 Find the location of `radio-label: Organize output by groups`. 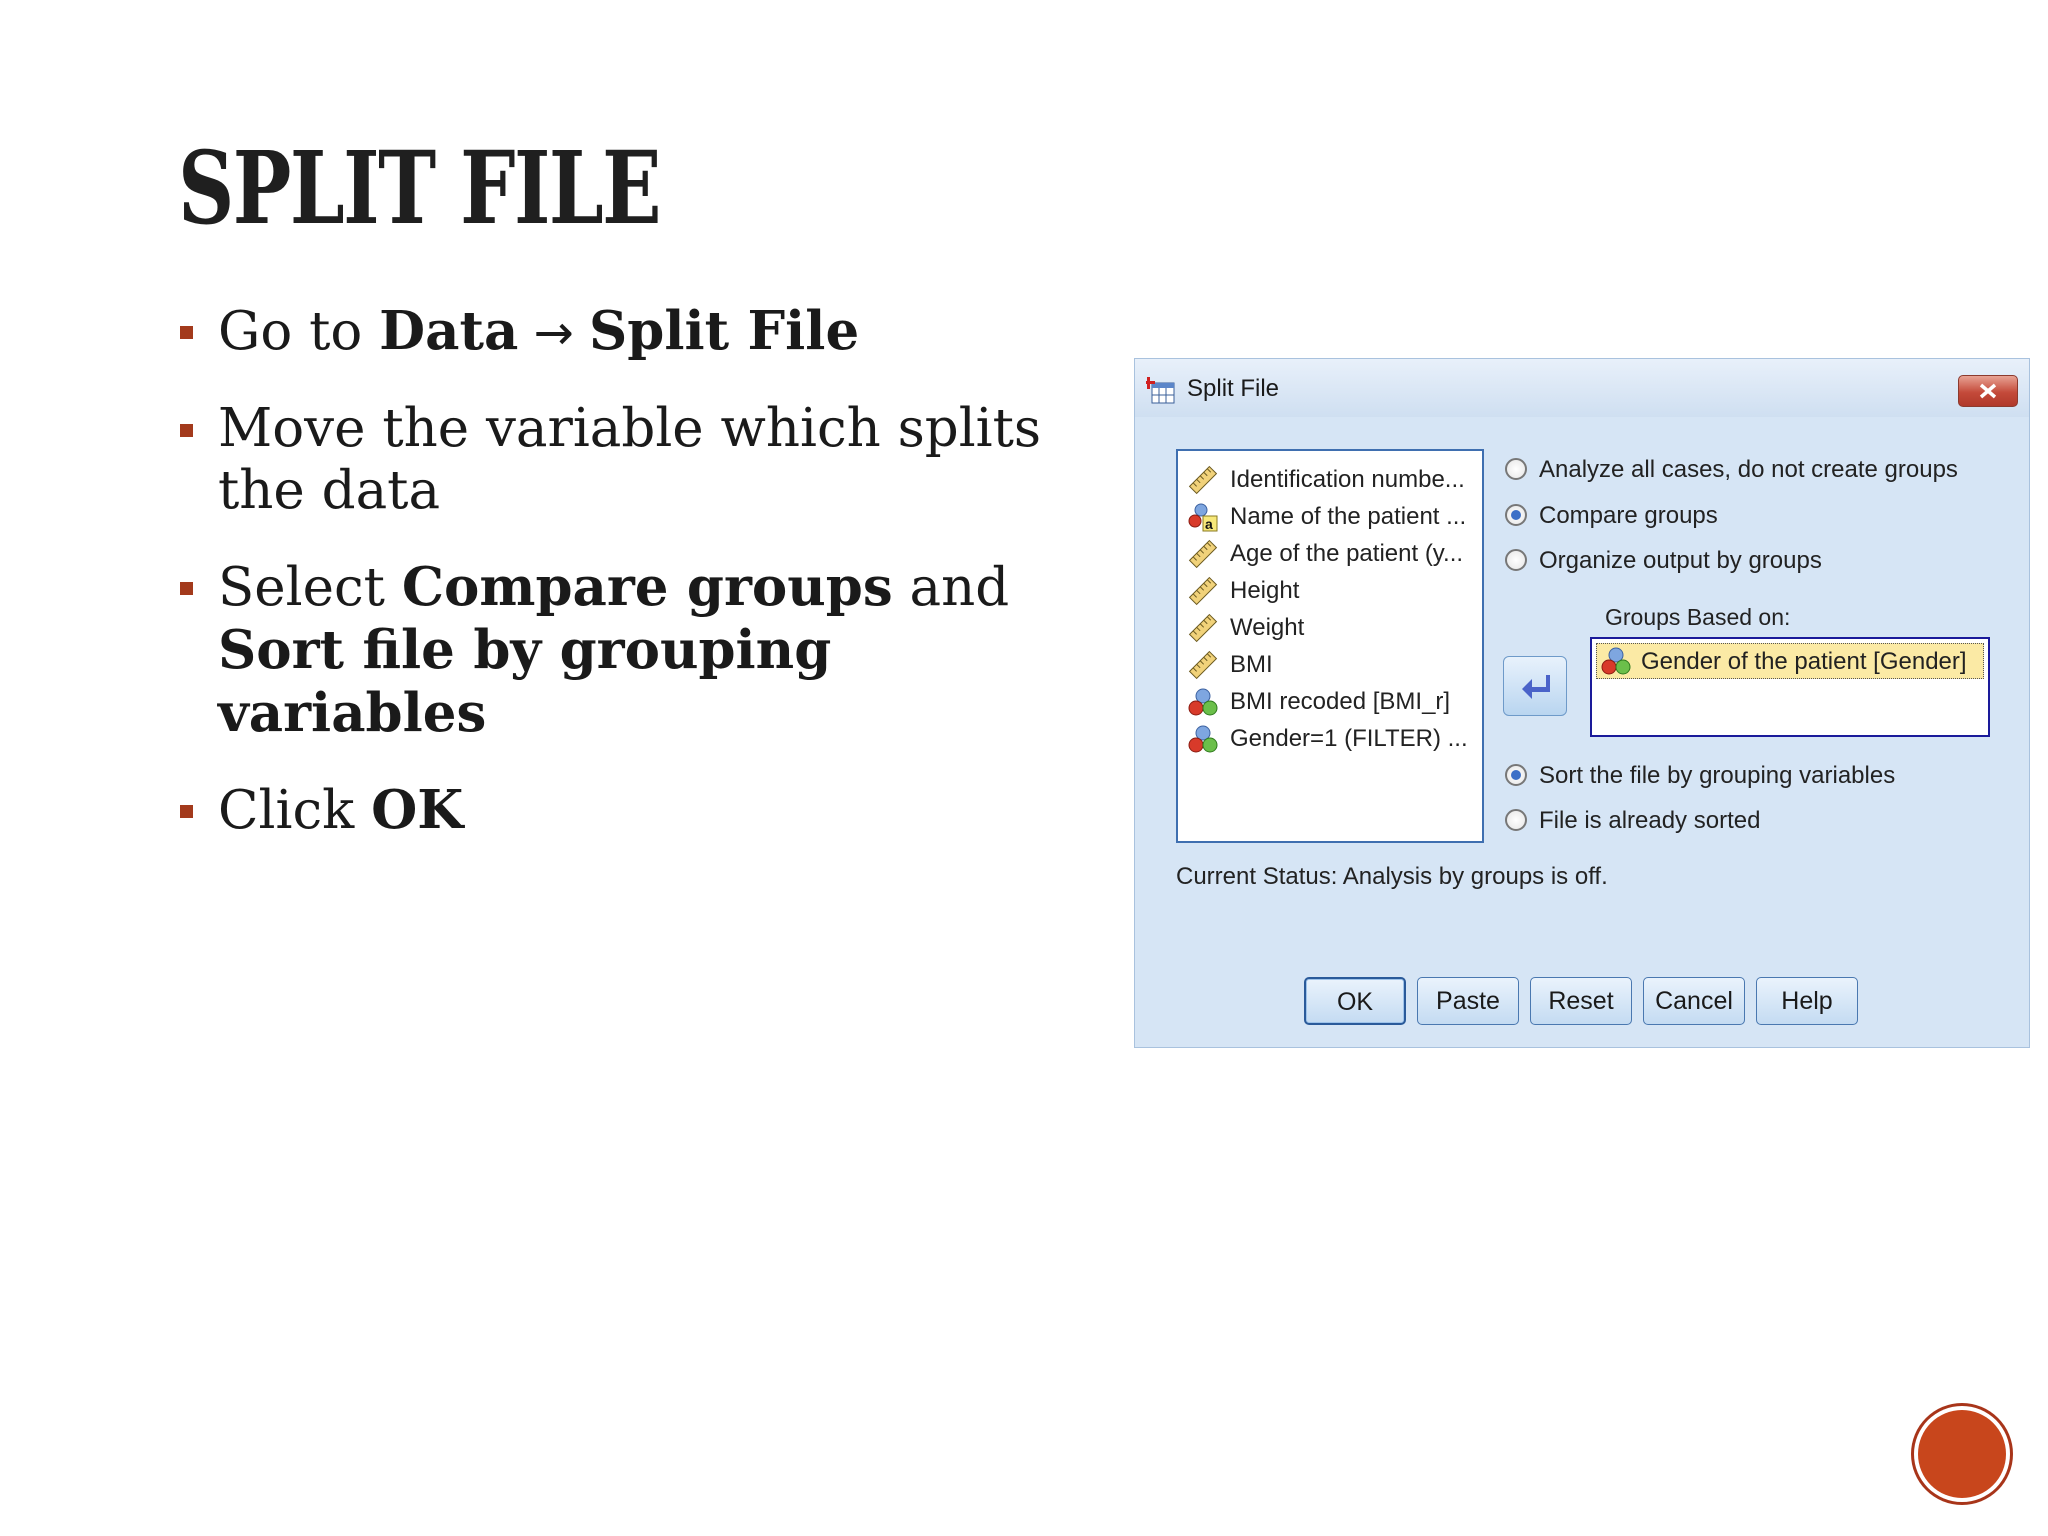

radio-label: Organize output by groups is located at coordinates (1680, 560).